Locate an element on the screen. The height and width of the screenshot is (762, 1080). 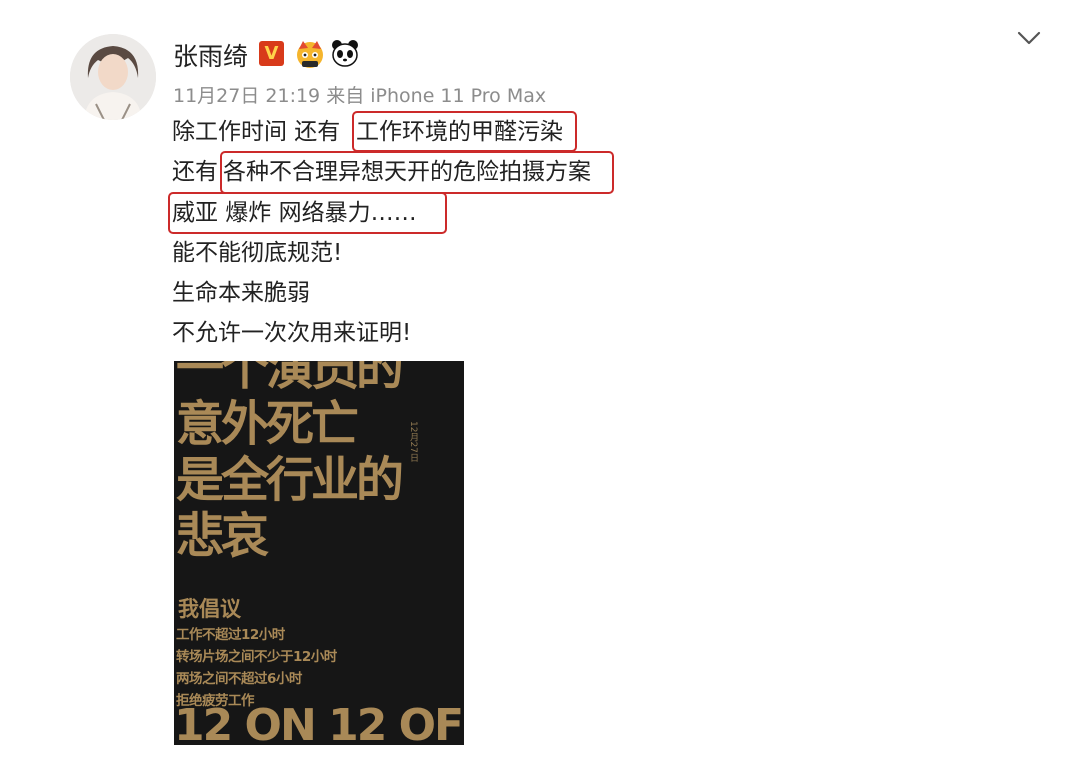
poster-headline-line: 悲哀 is located at coordinates (222, 536).